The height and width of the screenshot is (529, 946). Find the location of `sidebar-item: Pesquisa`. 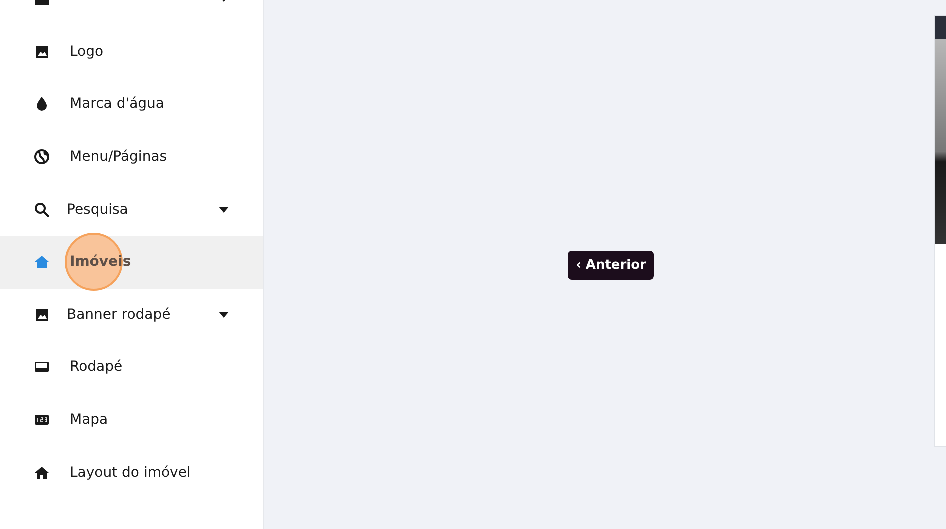

sidebar-item: Pesquisa is located at coordinates (131, 209).